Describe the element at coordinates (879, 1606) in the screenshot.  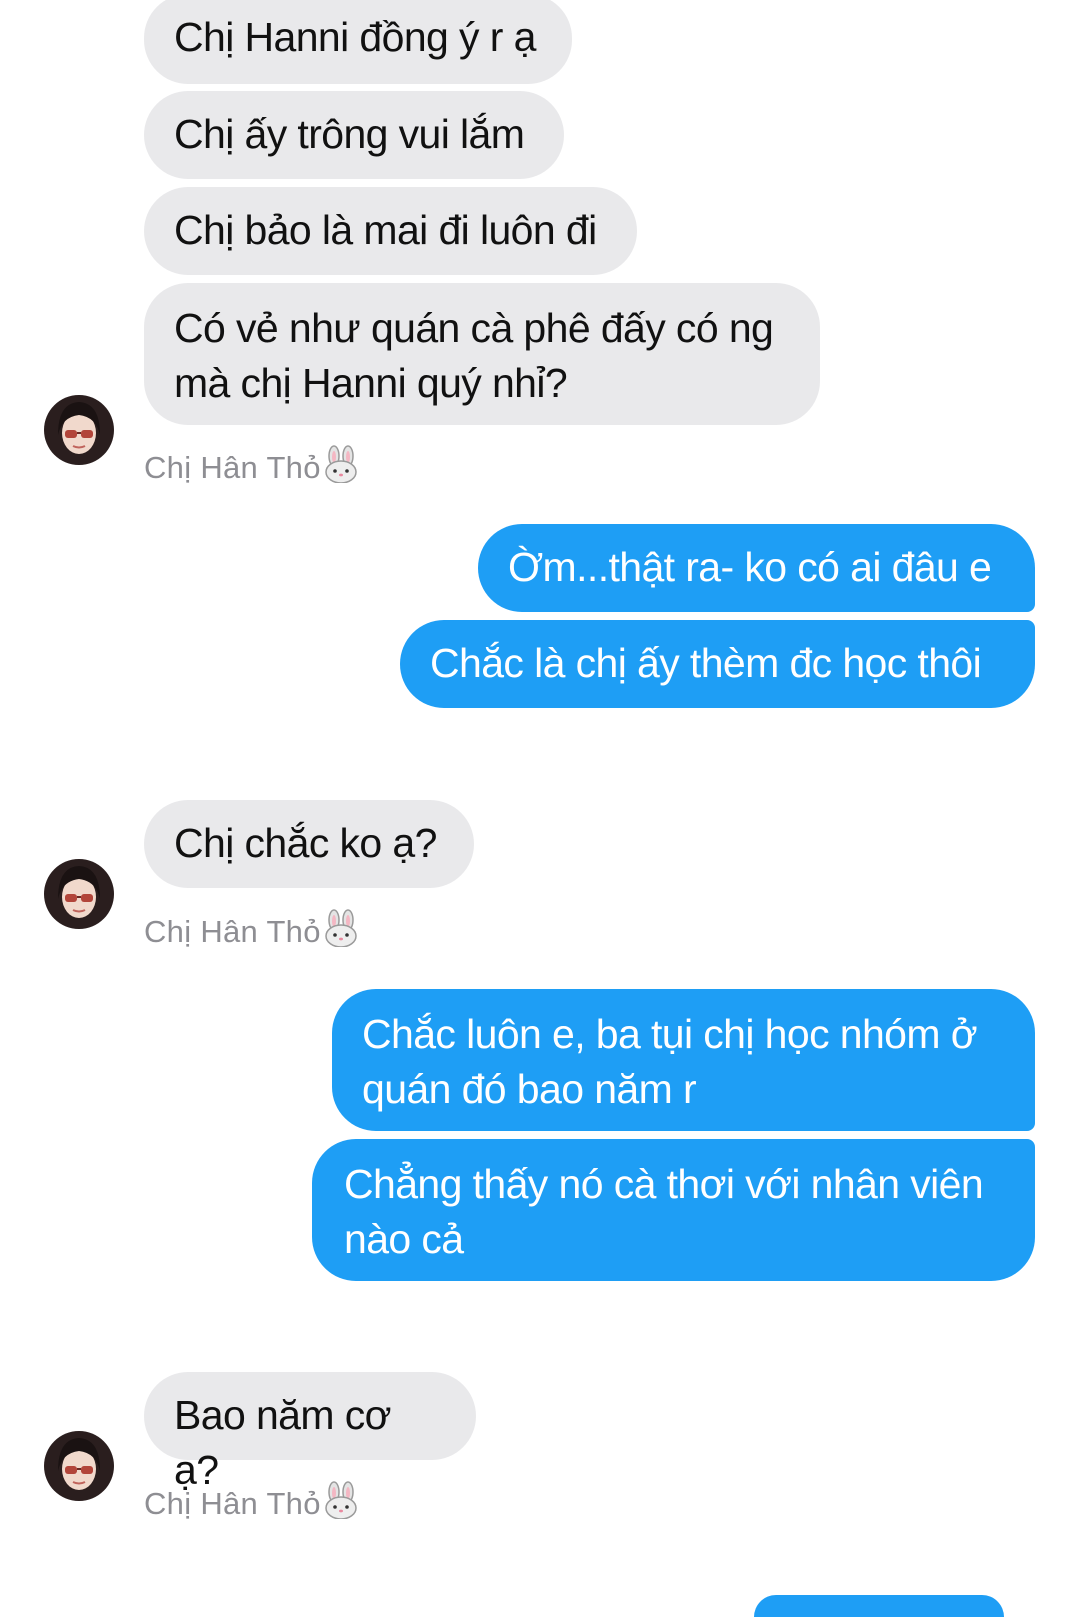
I see `message-bubble-outgoing-partial` at that location.